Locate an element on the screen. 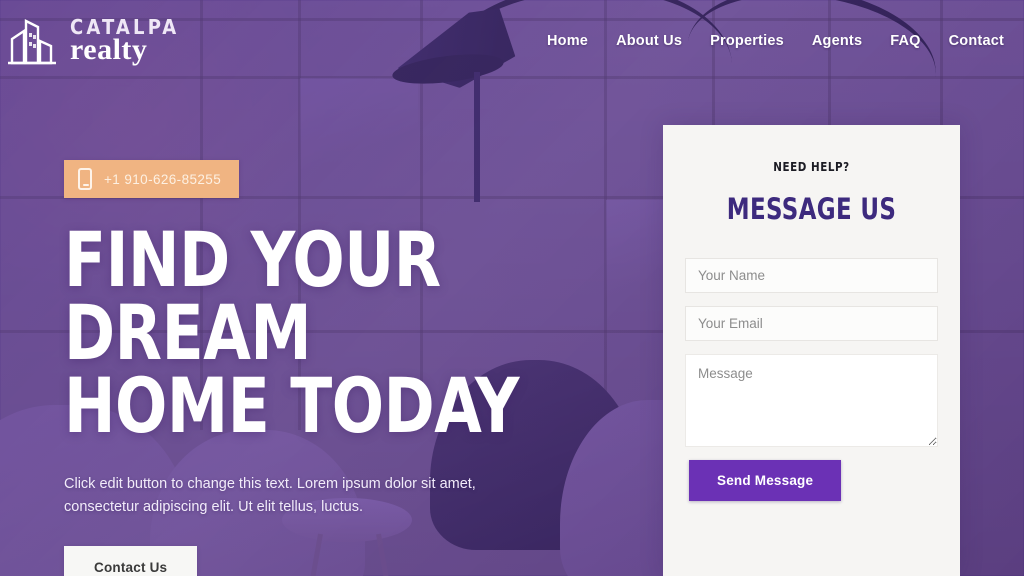 This screenshot has width=1024, height=576. name-input is located at coordinates (811, 275).